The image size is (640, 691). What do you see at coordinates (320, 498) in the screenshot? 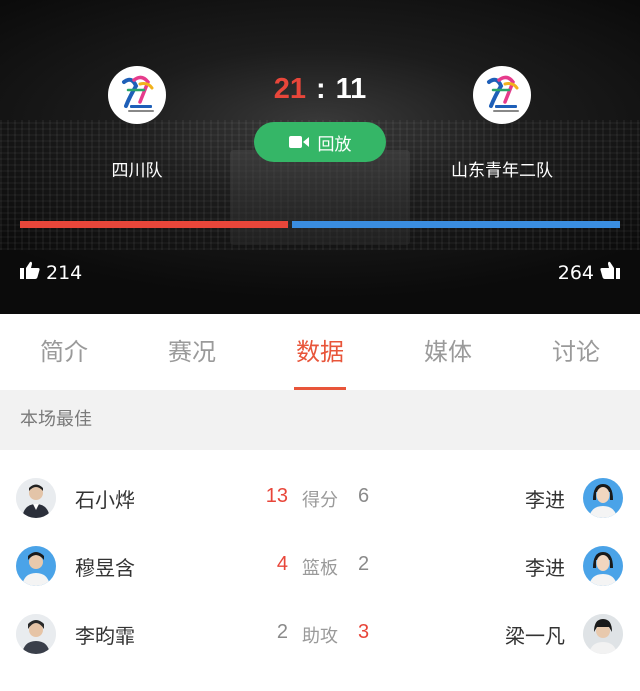
I see `stat-row-points: 石小烨 13 得分 6 李进` at bounding box center [320, 498].